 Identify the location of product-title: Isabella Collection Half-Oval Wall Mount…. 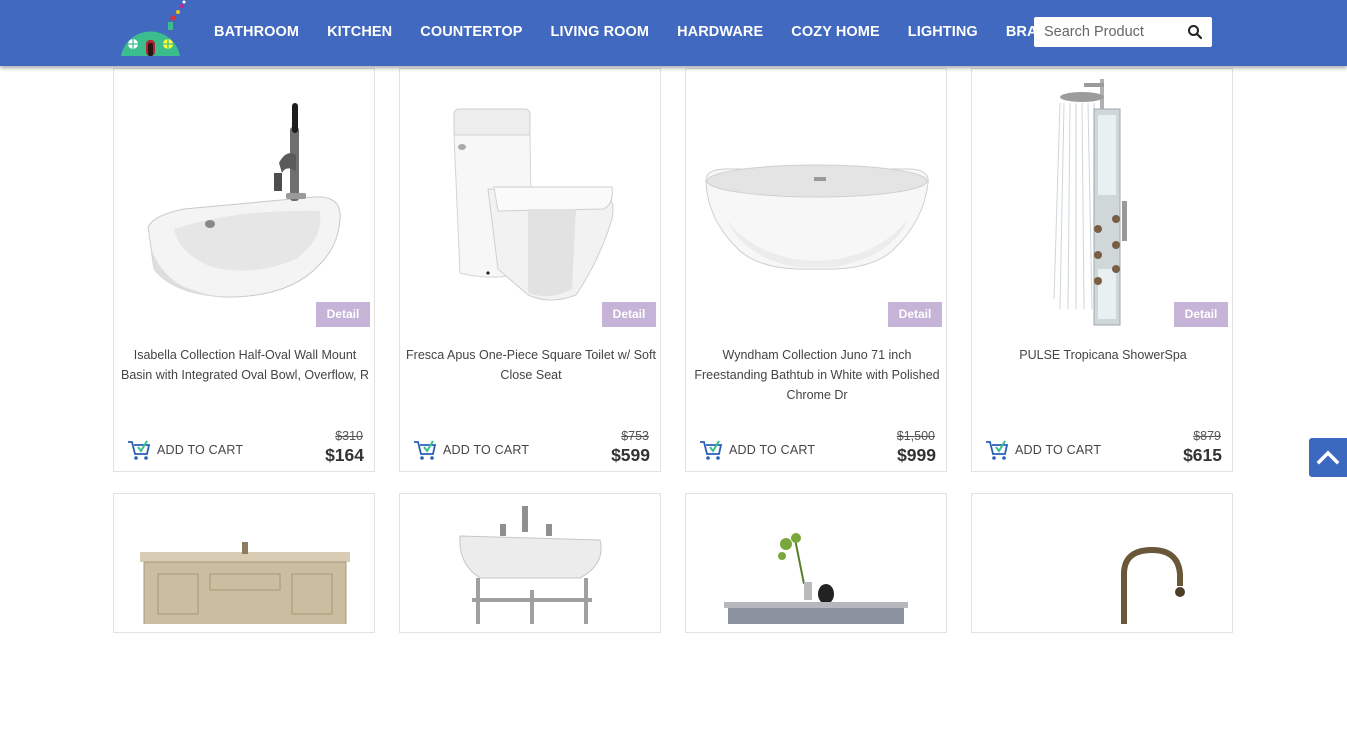
(245, 365).